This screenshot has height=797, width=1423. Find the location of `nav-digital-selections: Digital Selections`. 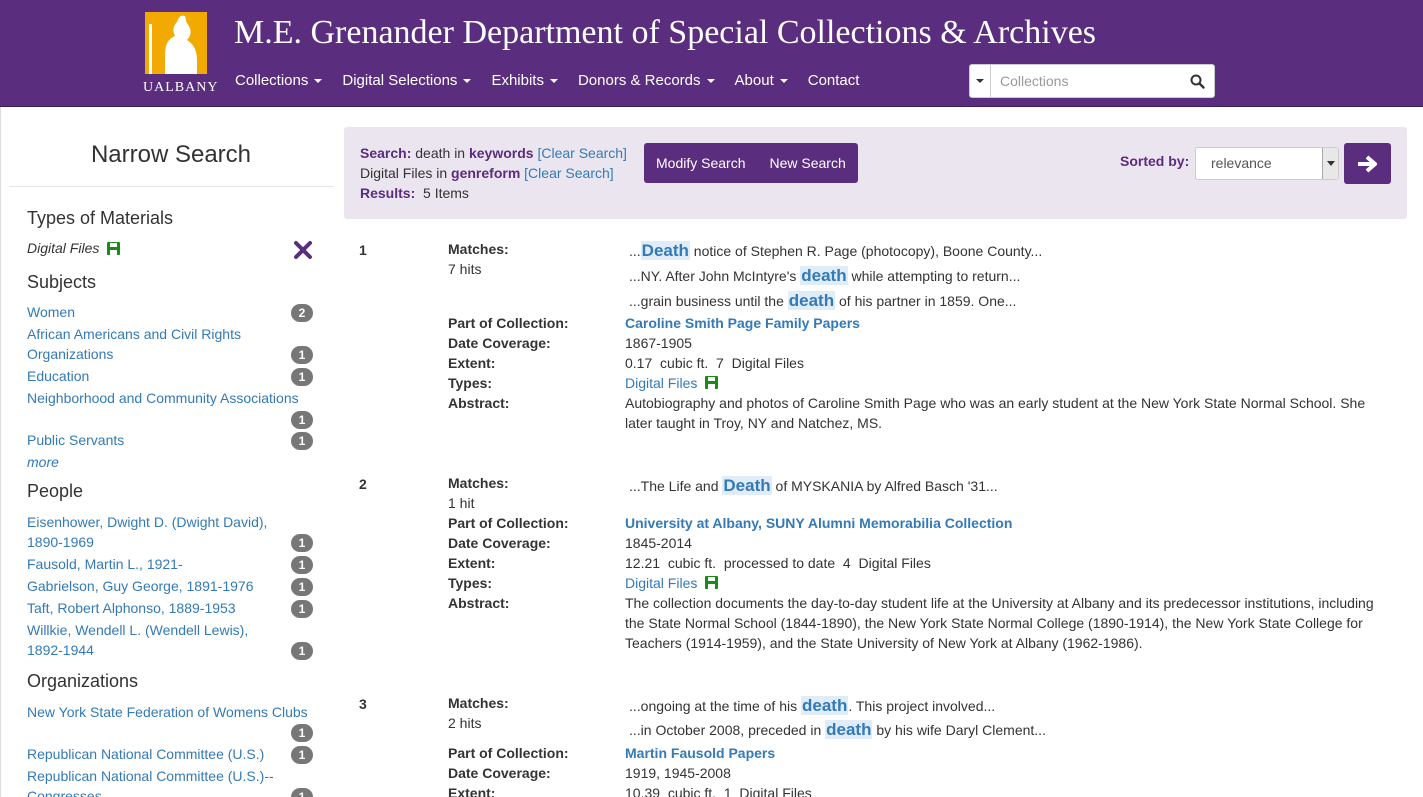

nav-digital-selections: Digital Selections is located at coordinates (407, 80).